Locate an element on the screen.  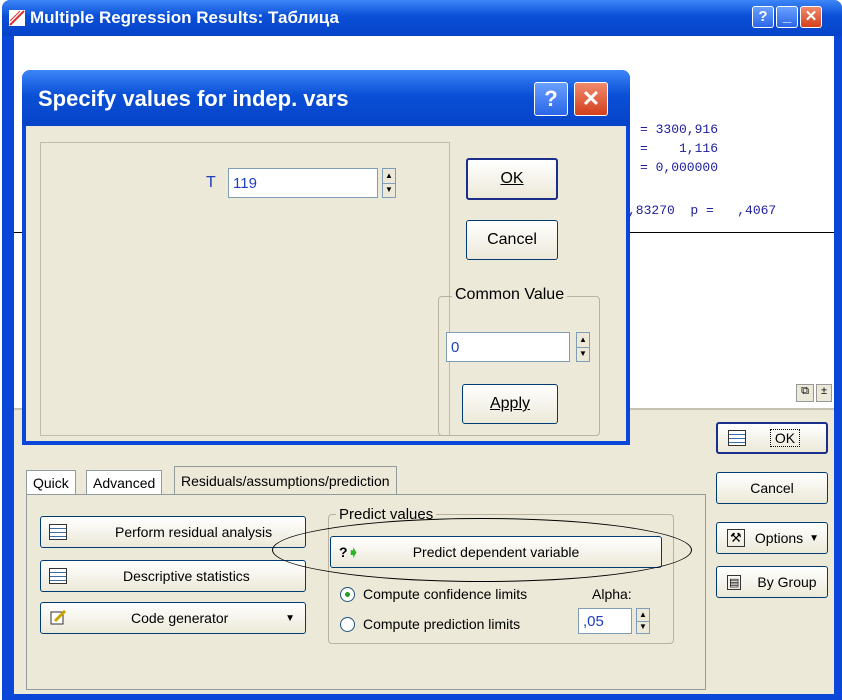
apply-label: Apply is located at coordinates (510, 403).